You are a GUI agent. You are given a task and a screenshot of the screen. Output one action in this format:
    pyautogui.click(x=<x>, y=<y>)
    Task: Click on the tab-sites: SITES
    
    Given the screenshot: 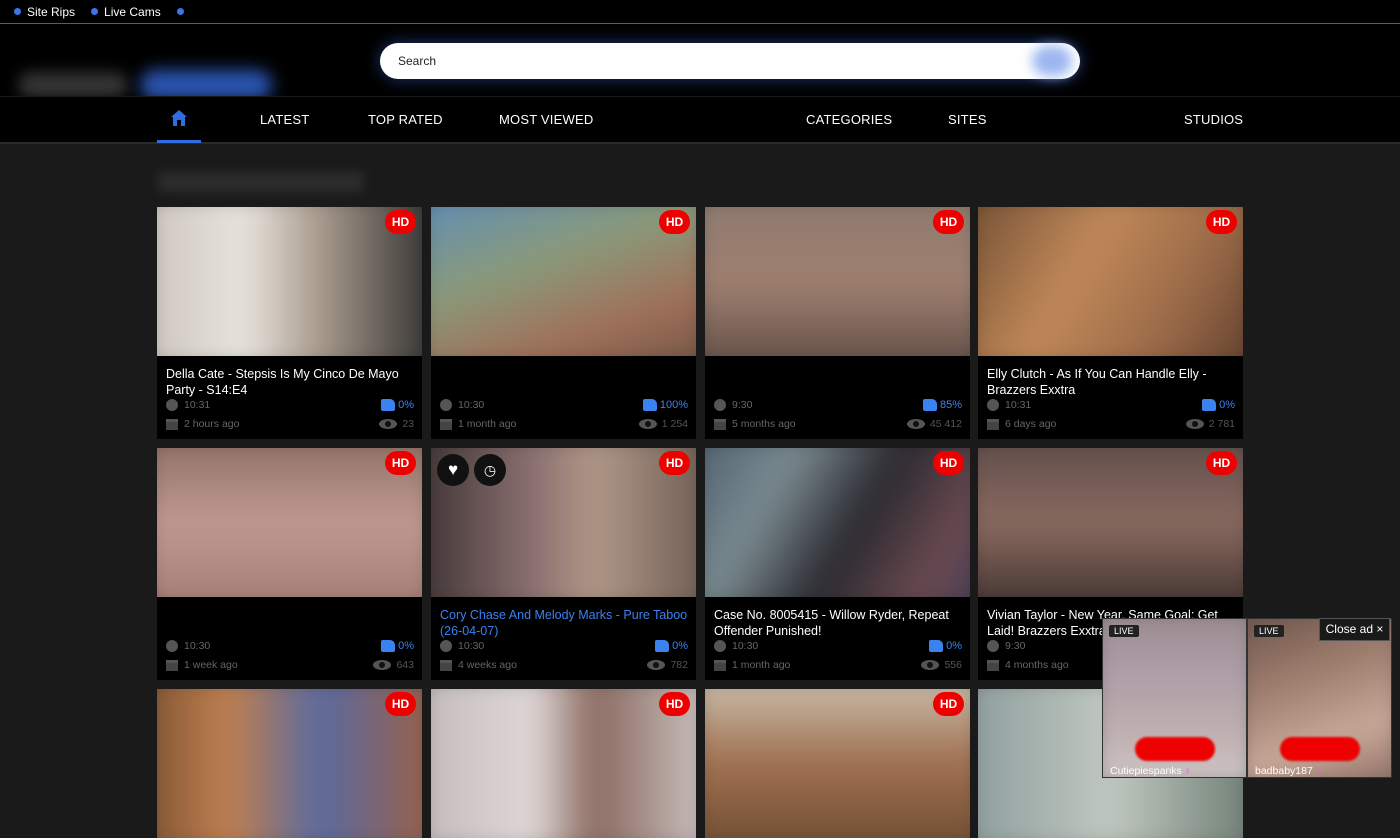 What is the action you would take?
    pyautogui.click(x=967, y=120)
    